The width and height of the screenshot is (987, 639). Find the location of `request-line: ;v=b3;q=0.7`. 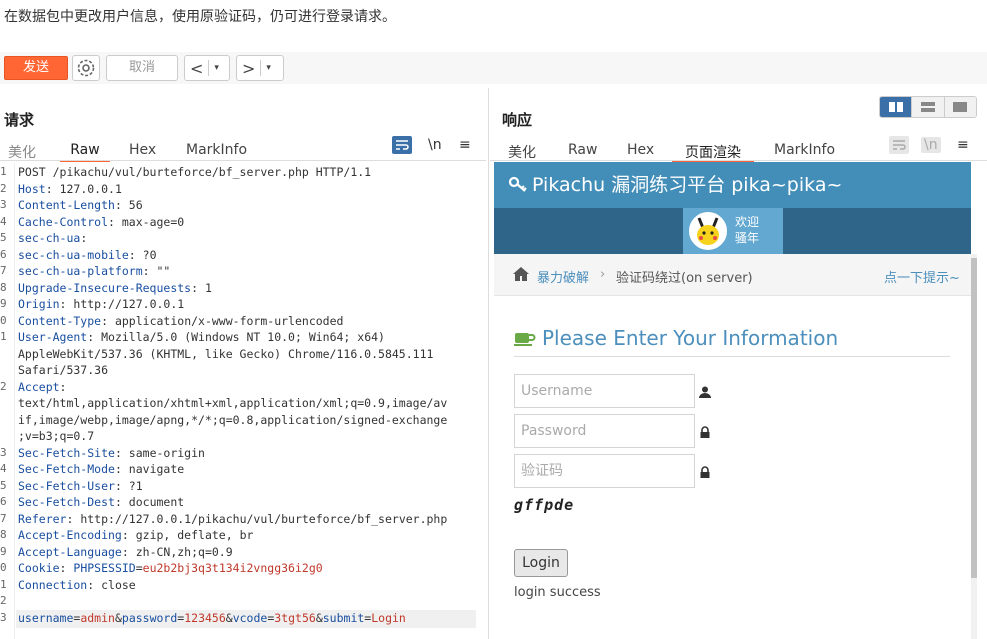

request-line: ;v=b3;q=0.7 is located at coordinates (56, 436).